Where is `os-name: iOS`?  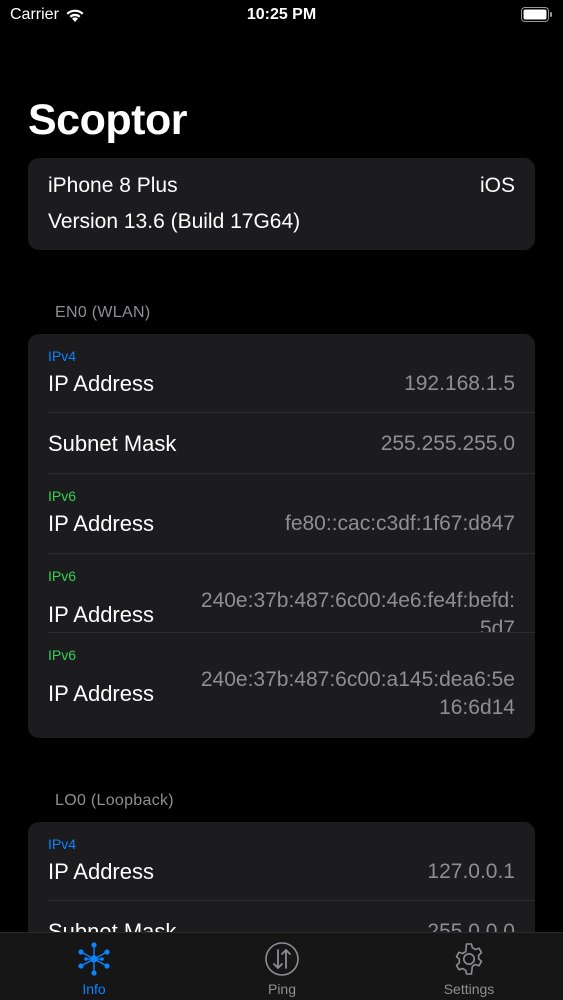
os-name: iOS is located at coordinates (497, 185).